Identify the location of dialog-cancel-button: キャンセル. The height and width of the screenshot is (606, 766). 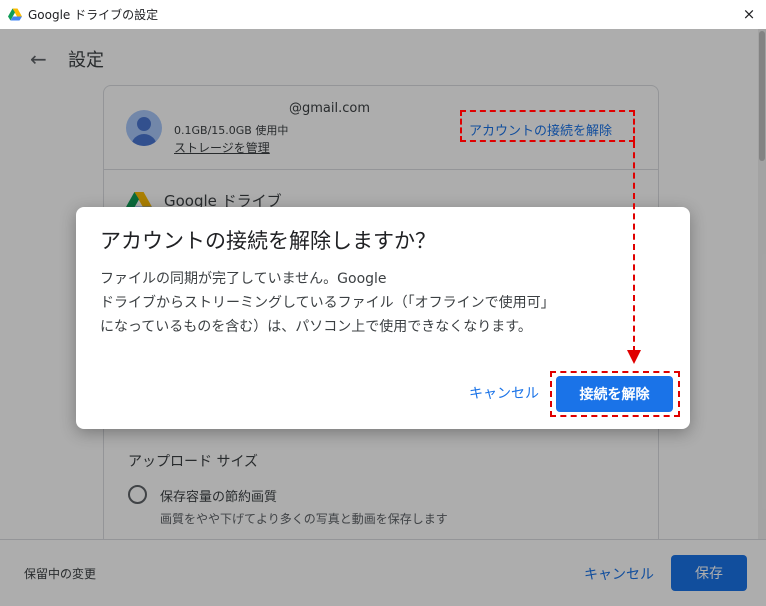
(504, 393).